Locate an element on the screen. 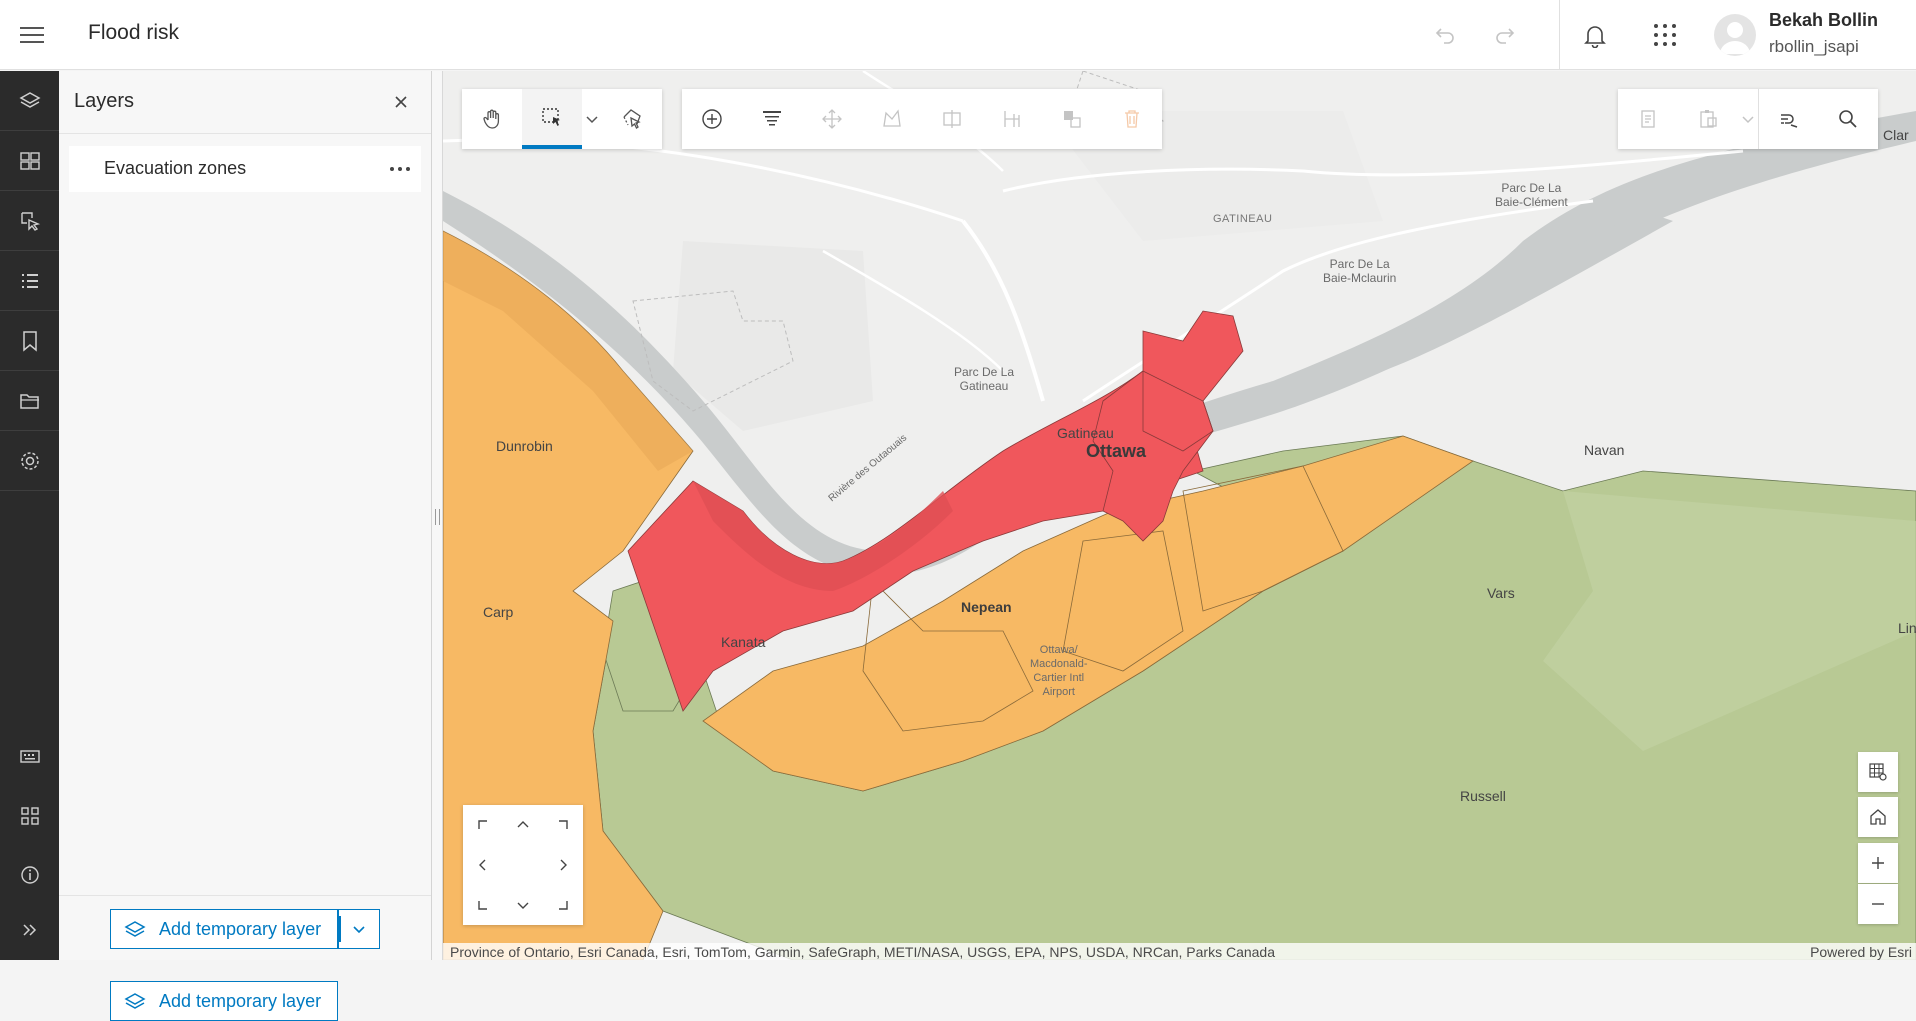 This screenshot has height=1021, width=1916. keyboard-icon is located at coordinates (29, 756).